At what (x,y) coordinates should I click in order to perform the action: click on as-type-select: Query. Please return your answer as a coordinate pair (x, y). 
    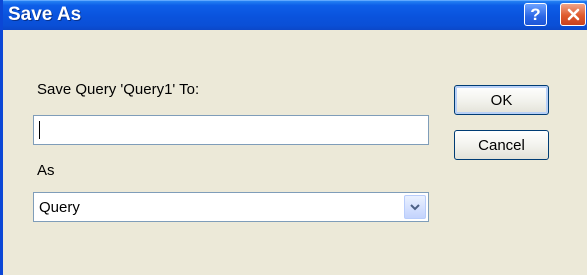
    Looking at the image, I should click on (231, 207).